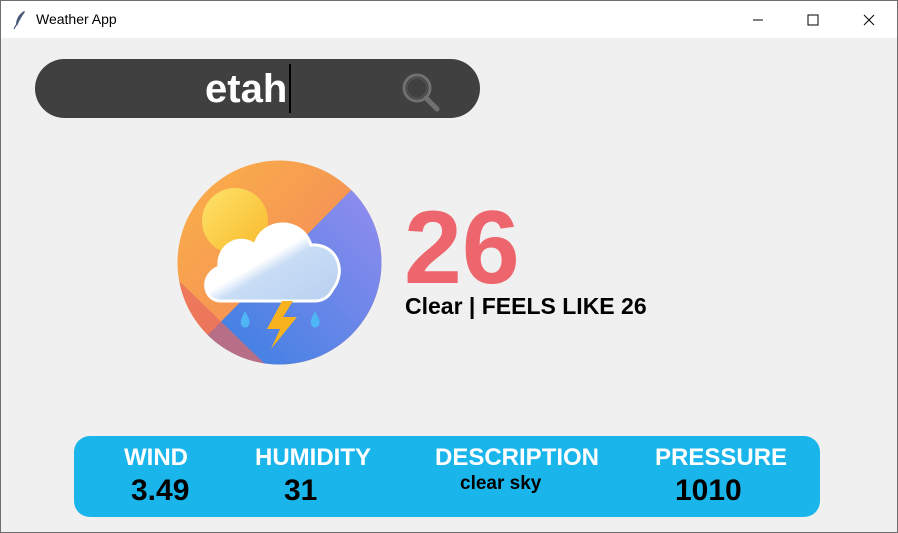 This screenshot has width=898, height=533. Describe the element at coordinates (708, 490) in the screenshot. I see `pressure-value: 1010` at that location.